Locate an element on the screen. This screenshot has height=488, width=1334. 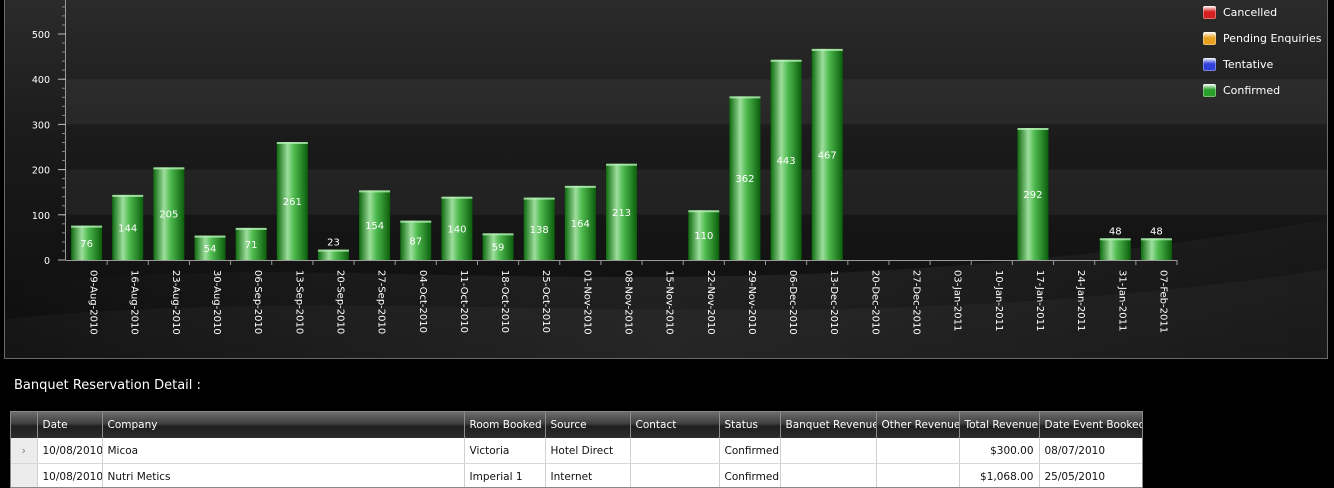
bar-value-label: 54 is located at coordinates (210, 249).